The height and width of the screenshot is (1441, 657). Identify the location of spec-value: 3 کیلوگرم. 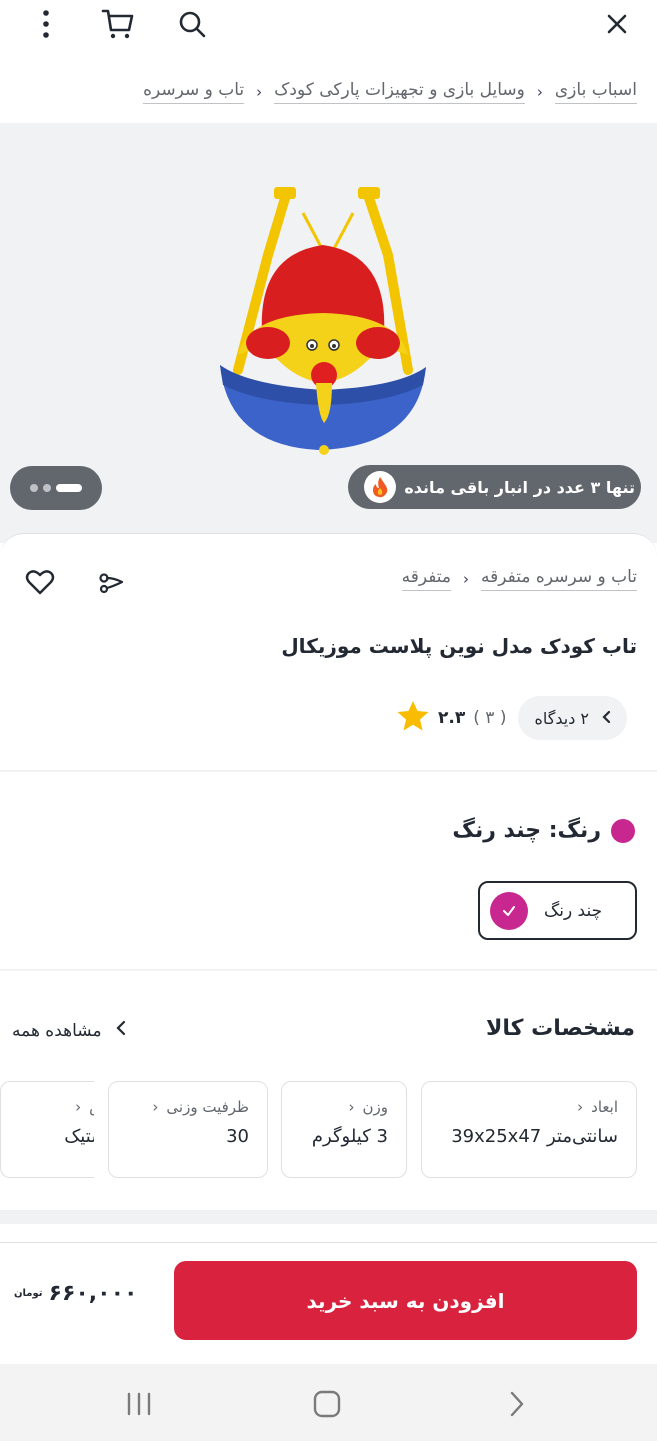
(349, 1136).